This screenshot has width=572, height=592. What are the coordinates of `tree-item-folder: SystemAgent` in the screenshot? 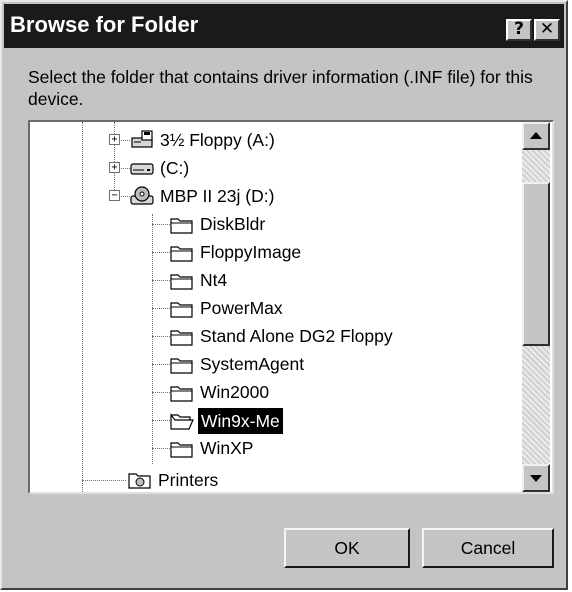 It's located at (275, 365).